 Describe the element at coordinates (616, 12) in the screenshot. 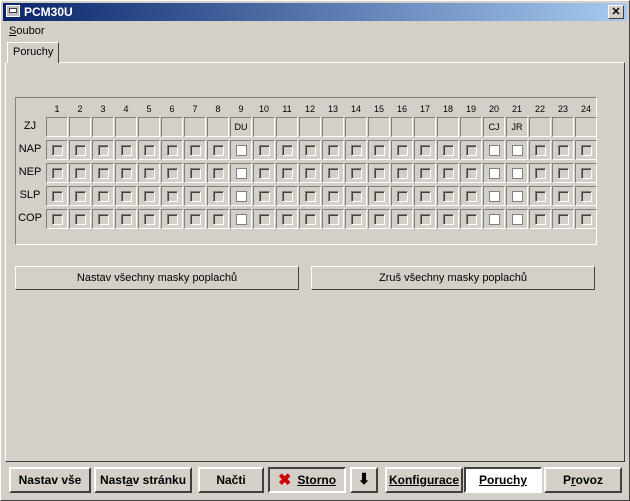

I see `close-button: ✕` at that location.